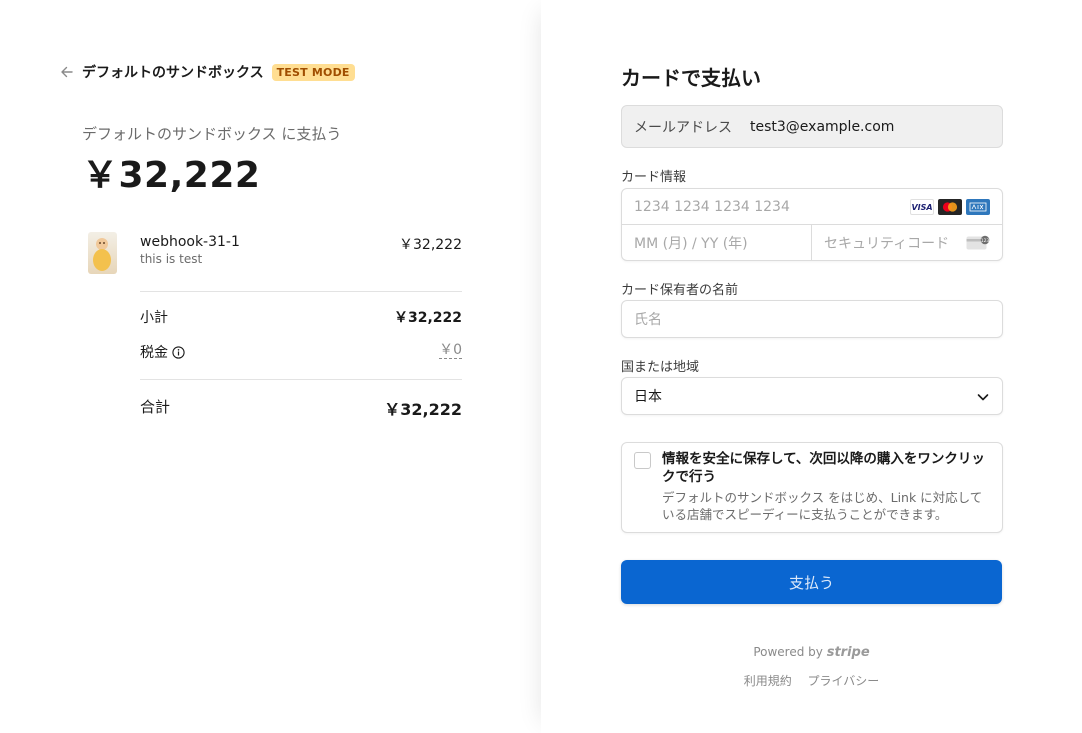 The image size is (1082, 733). I want to click on powered-by: Powered by stripe, so click(811, 652).